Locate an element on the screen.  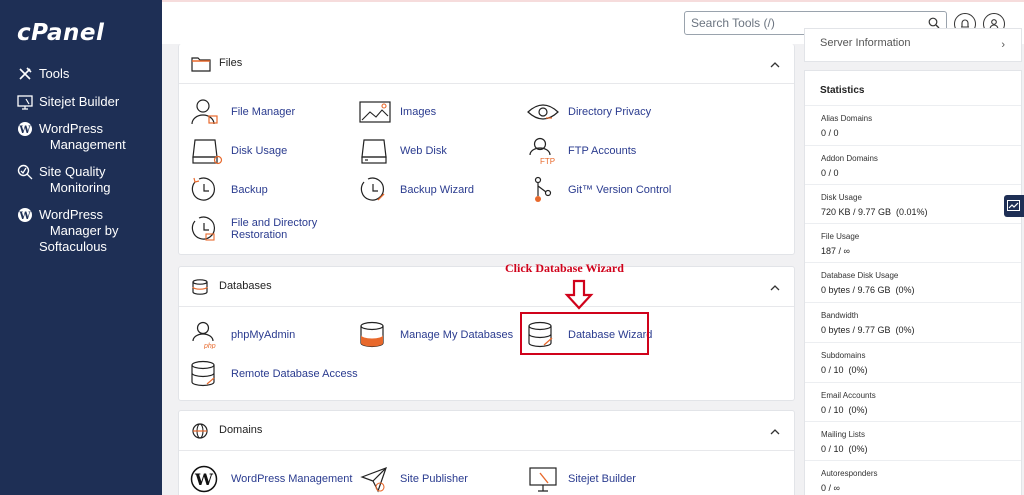
file-manager-icon is located at coordinates (204, 112).